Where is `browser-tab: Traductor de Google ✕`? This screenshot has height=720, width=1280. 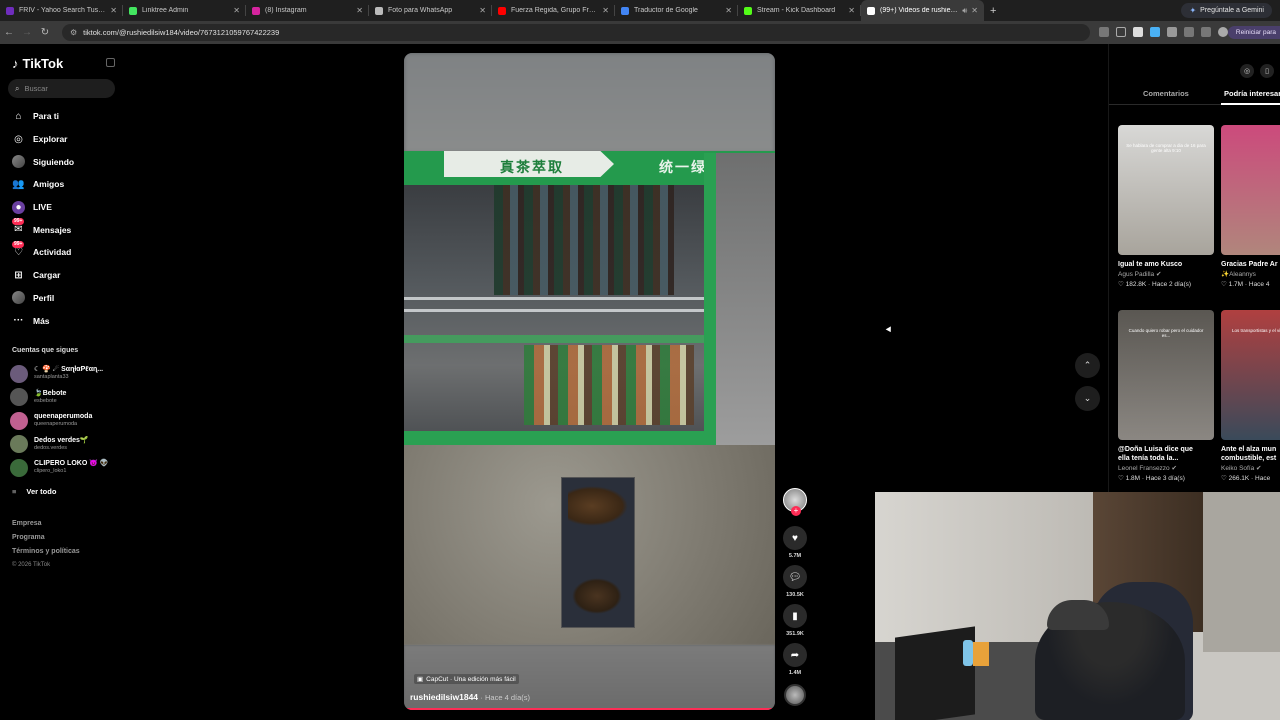 browser-tab: Traductor de Google ✕ is located at coordinates (676, 10).